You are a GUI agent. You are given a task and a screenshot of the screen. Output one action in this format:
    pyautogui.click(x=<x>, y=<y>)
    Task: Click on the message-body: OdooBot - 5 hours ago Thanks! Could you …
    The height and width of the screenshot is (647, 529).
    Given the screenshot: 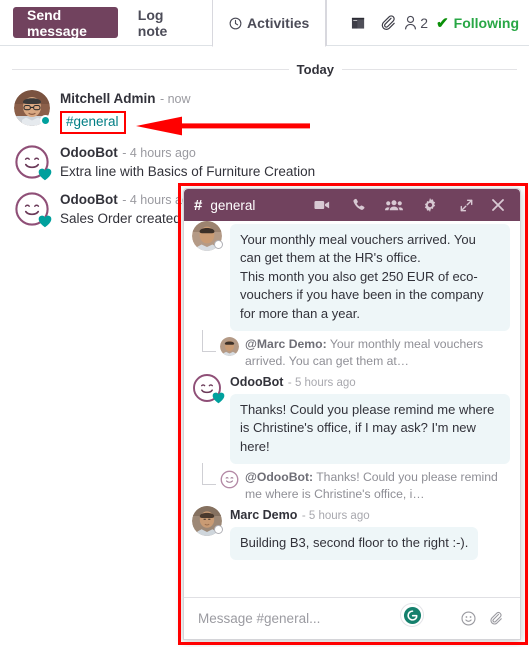 What is the action you would take?
    pyautogui.click(x=370, y=419)
    